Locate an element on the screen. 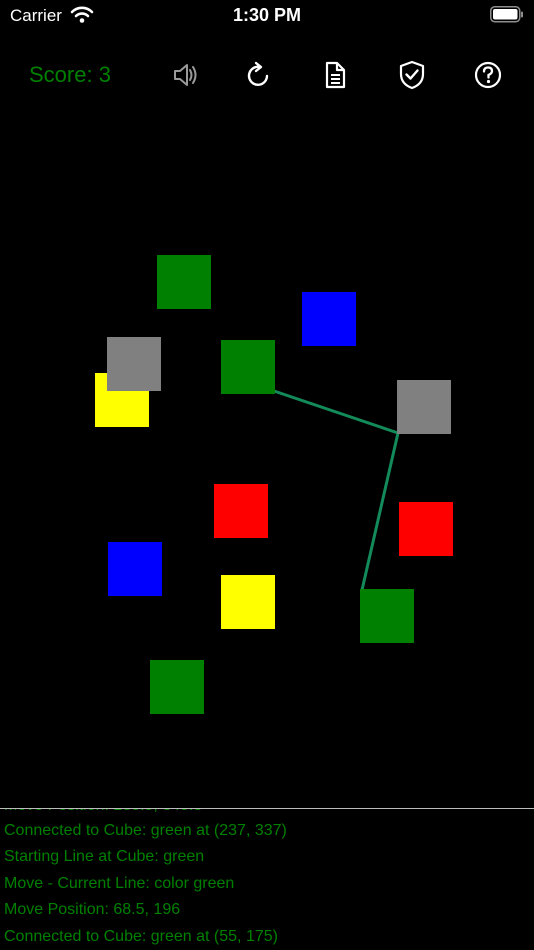 Image resolution: width=534 pixels, height=950 pixels. log-line: Connected to Cube: green at (55, 175) is located at coordinates (141, 936).